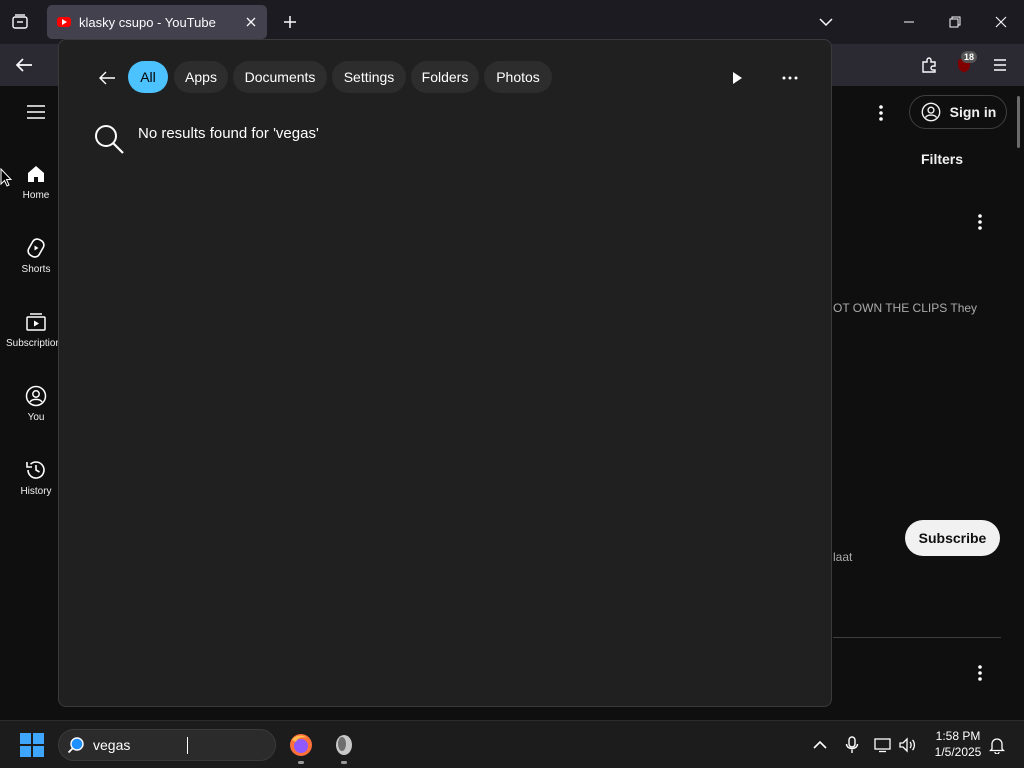 The width and height of the screenshot is (1024, 768). What do you see at coordinates (36, 322) in the screenshot?
I see `subscriptions-icon` at bounding box center [36, 322].